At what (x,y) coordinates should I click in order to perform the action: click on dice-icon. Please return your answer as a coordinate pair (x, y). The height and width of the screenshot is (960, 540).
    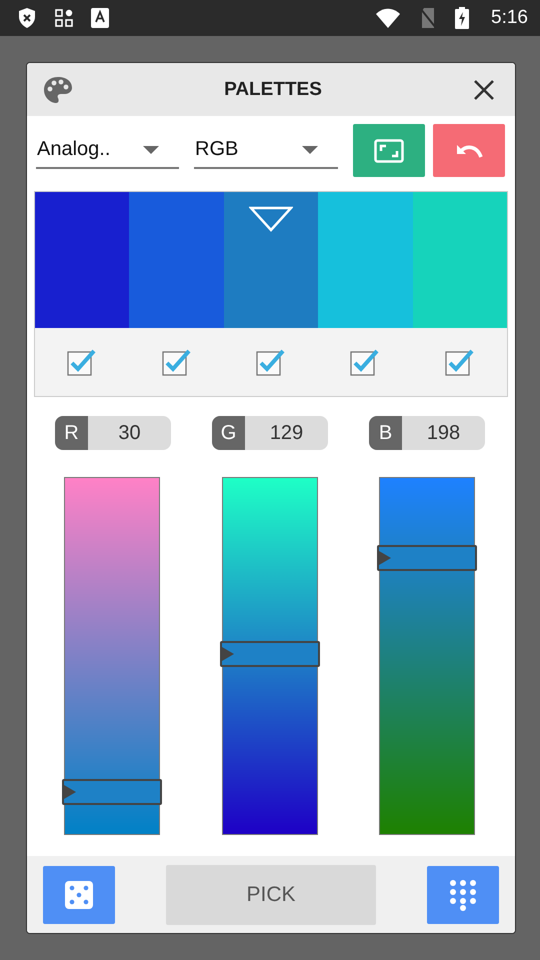
    Looking at the image, I should click on (79, 894).